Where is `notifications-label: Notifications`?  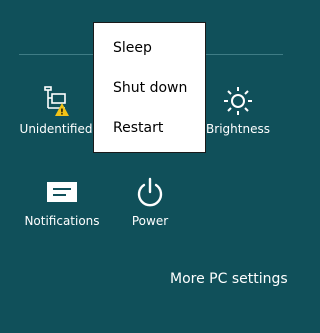
notifications-label: Notifications is located at coordinates (62, 221).